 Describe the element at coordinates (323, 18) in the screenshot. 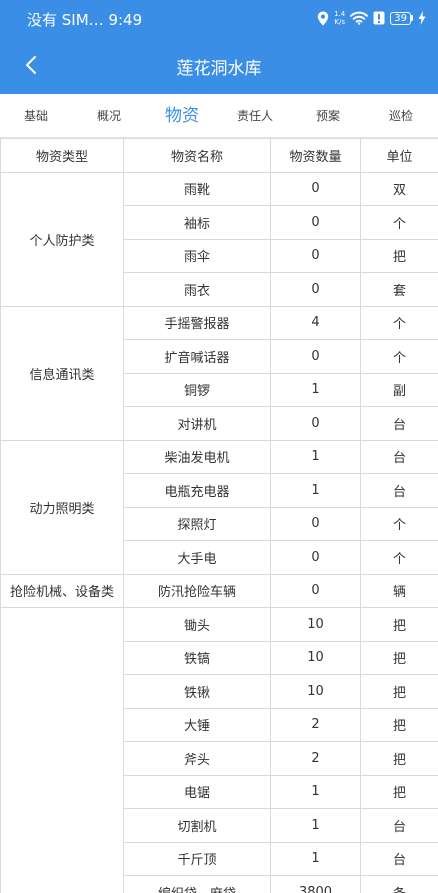

I see `location-icon` at that location.